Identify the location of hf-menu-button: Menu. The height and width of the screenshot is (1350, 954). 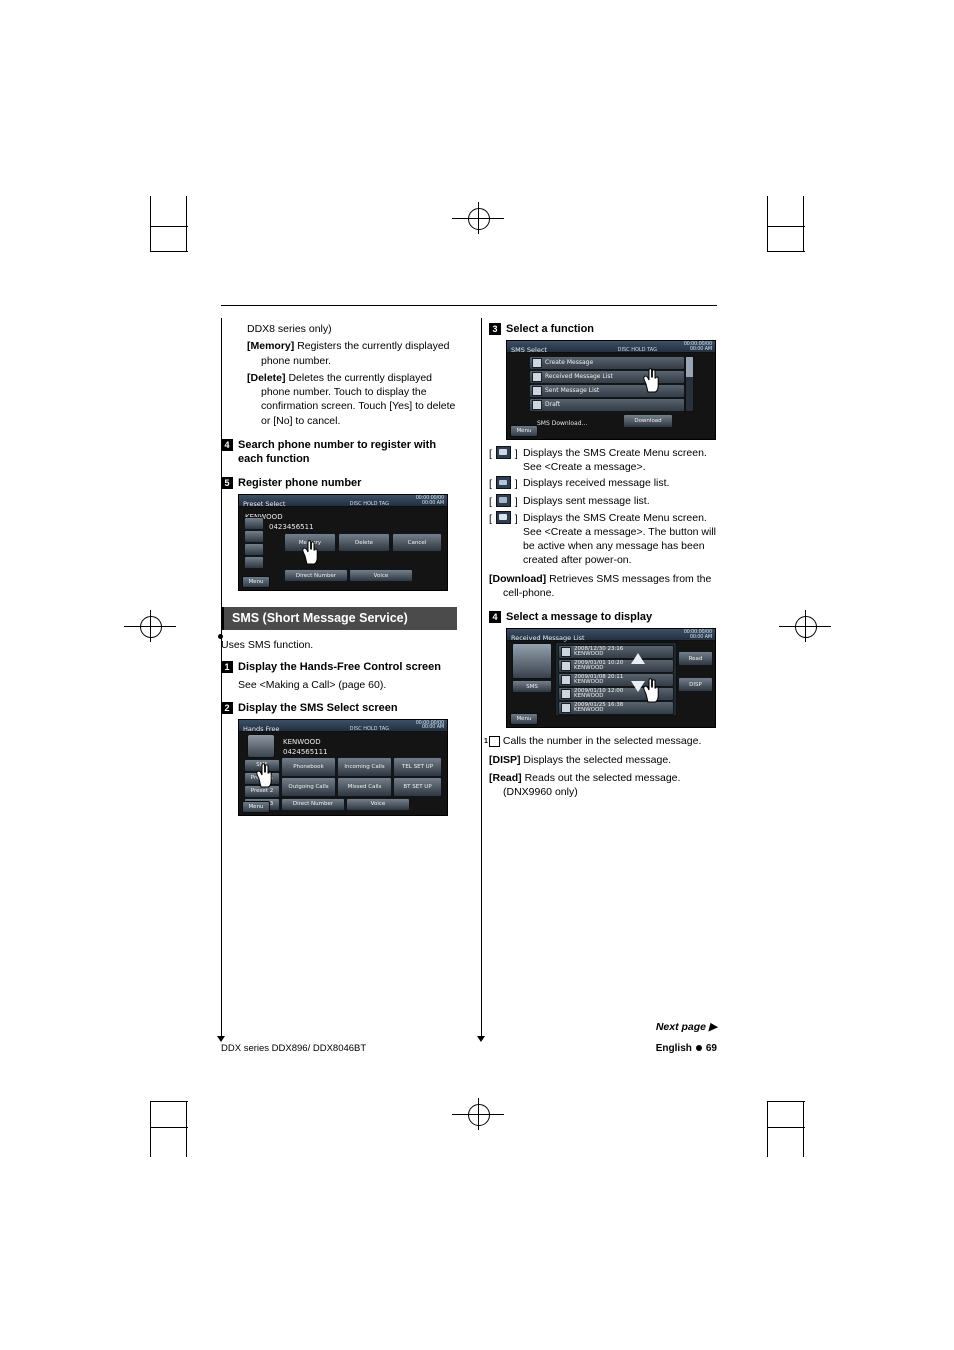
(256, 806).